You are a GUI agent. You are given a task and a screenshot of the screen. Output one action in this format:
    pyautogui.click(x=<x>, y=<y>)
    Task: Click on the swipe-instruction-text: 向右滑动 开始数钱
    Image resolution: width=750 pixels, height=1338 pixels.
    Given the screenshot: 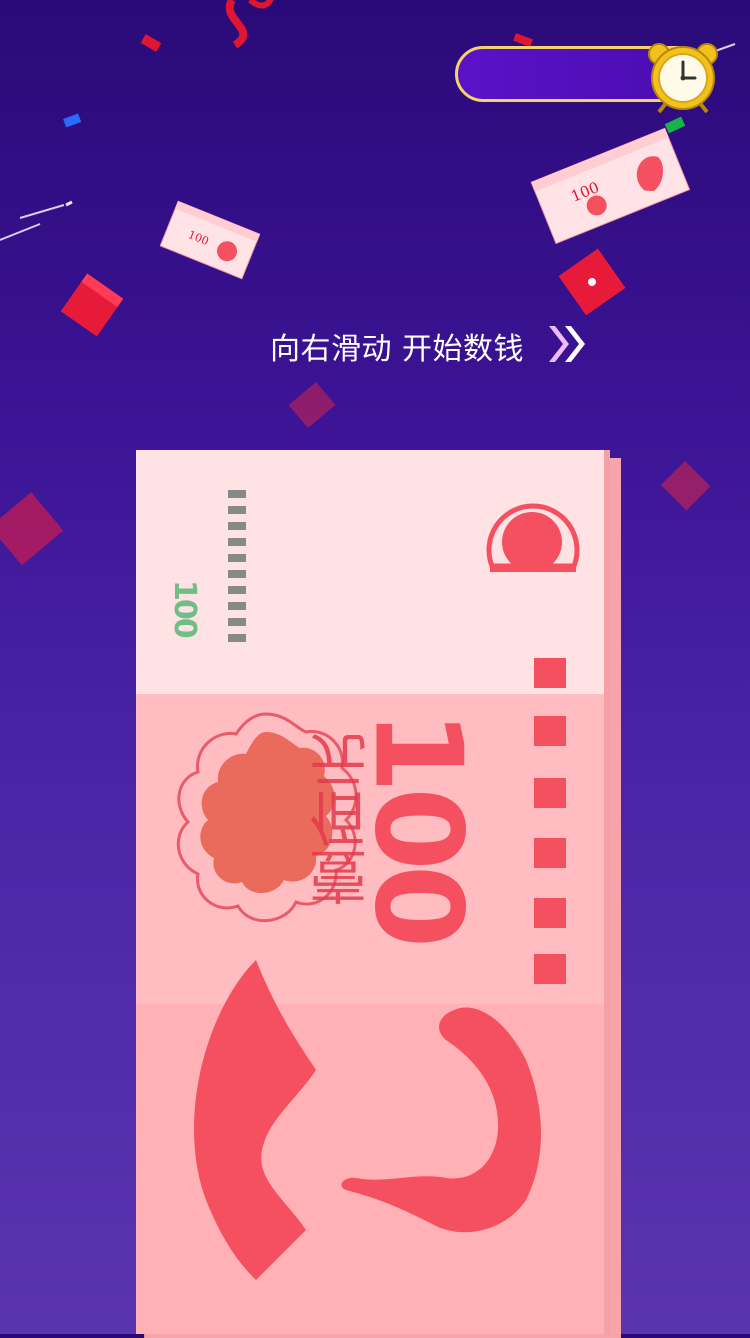 What is the action you would take?
    pyautogui.click(x=397, y=349)
    